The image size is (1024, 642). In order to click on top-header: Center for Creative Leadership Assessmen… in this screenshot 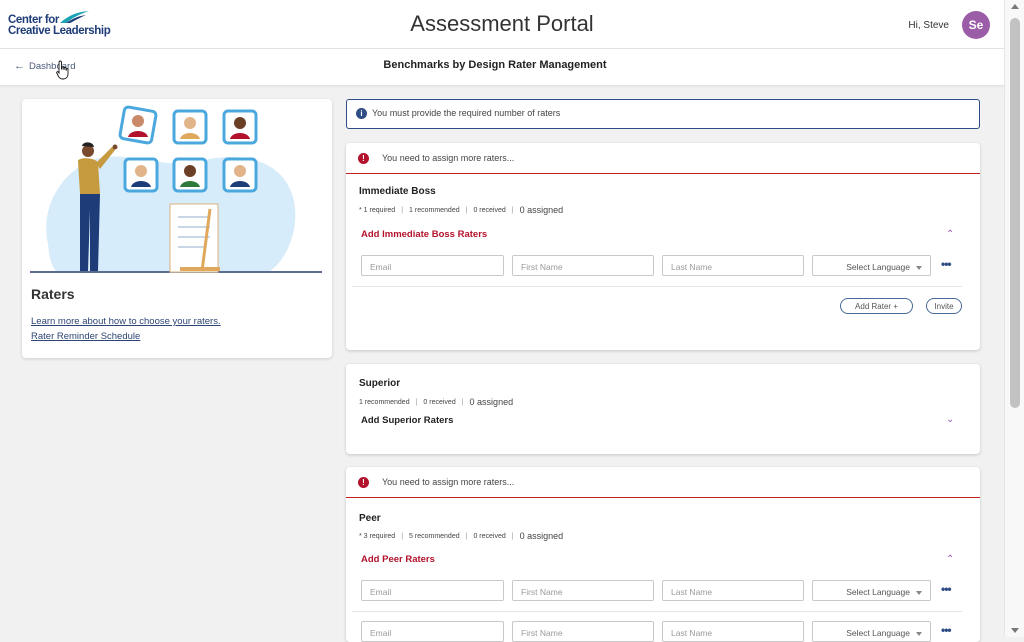, I will do `click(502, 24)`.